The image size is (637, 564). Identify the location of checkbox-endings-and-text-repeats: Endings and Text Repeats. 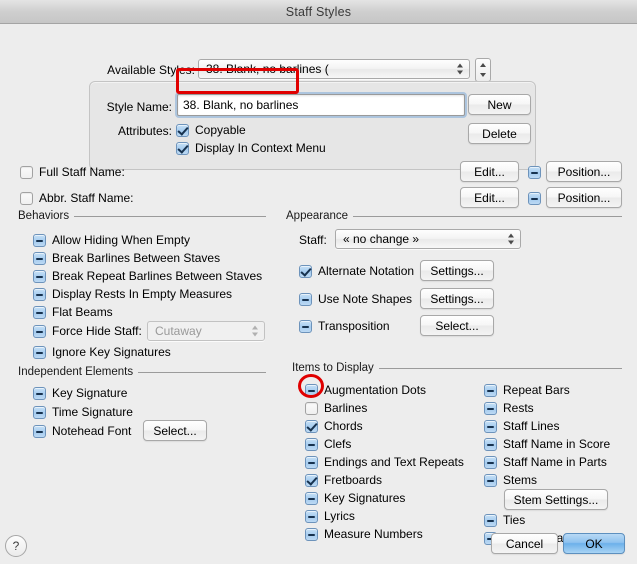
(384, 462).